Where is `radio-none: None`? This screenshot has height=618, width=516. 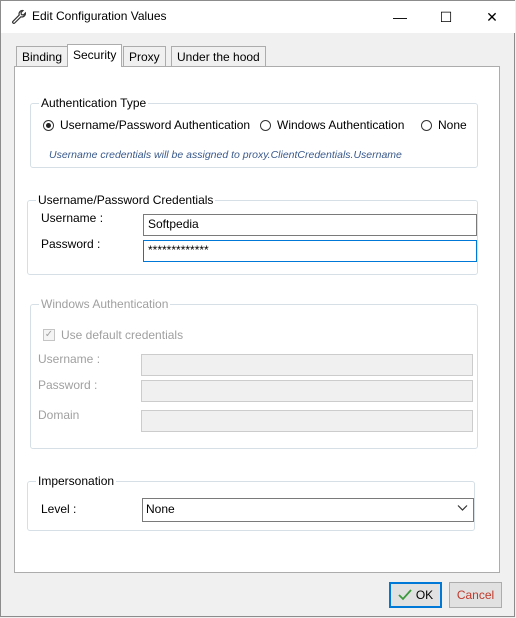 radio-none: None is located at coordinates (444, 125).